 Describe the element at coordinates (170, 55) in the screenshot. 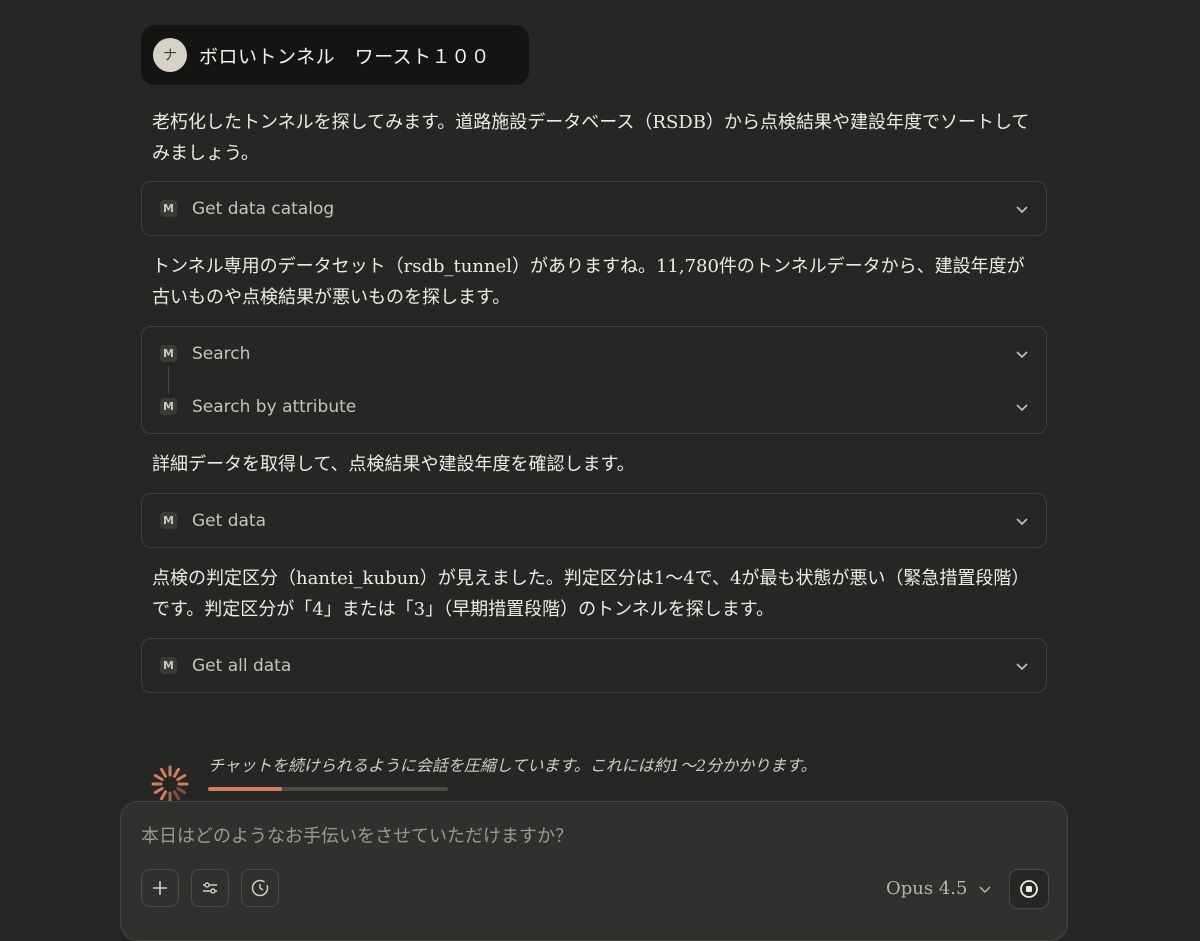

I see `avatar: ナ` at that location.